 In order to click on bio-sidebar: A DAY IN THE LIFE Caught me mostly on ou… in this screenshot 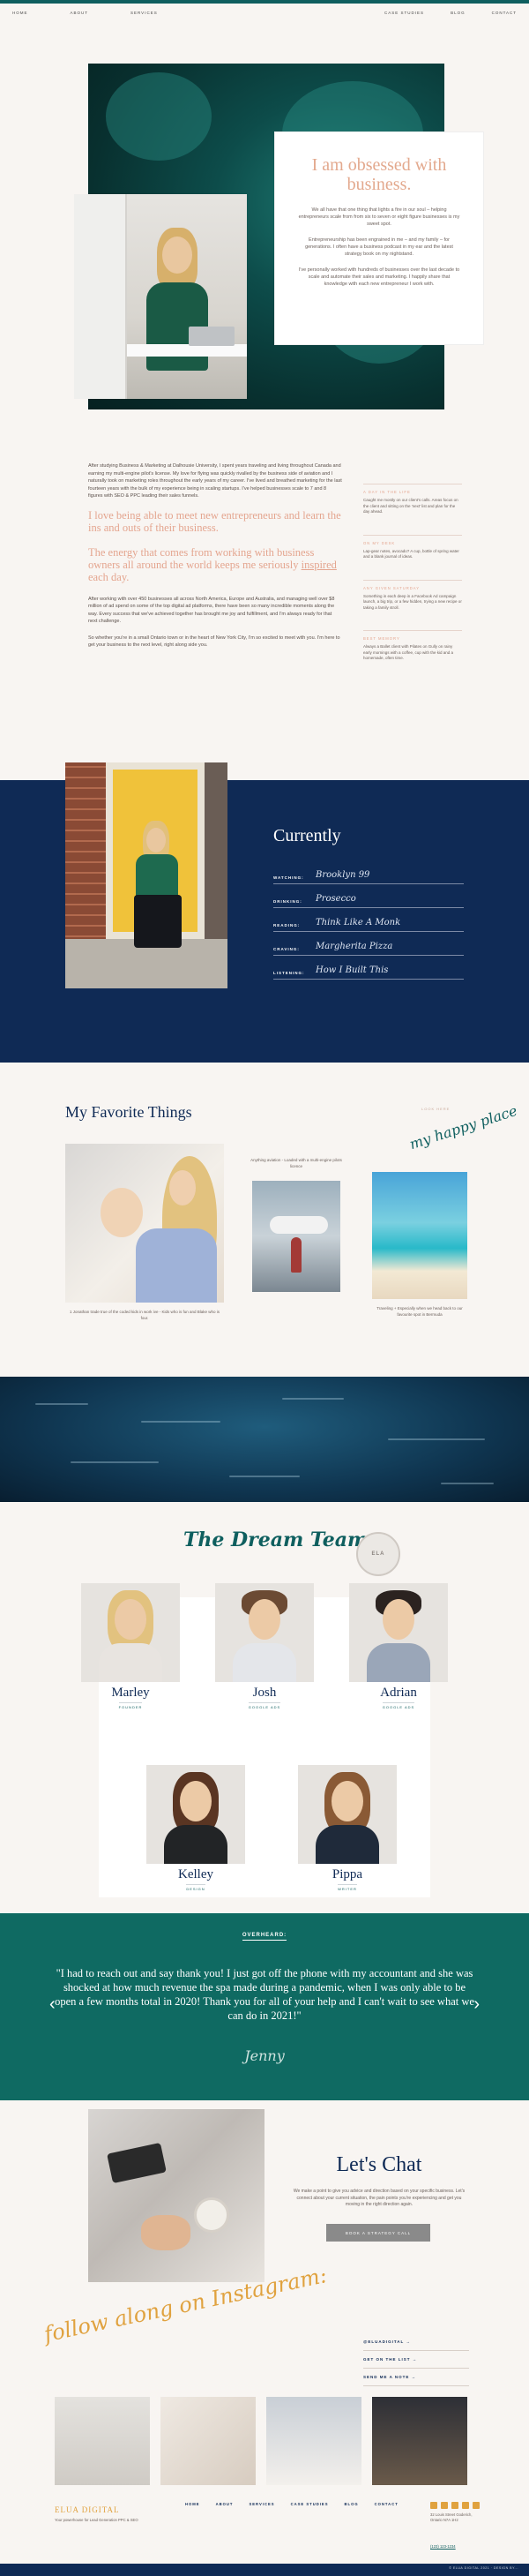, I will do `click(412, 621)`.